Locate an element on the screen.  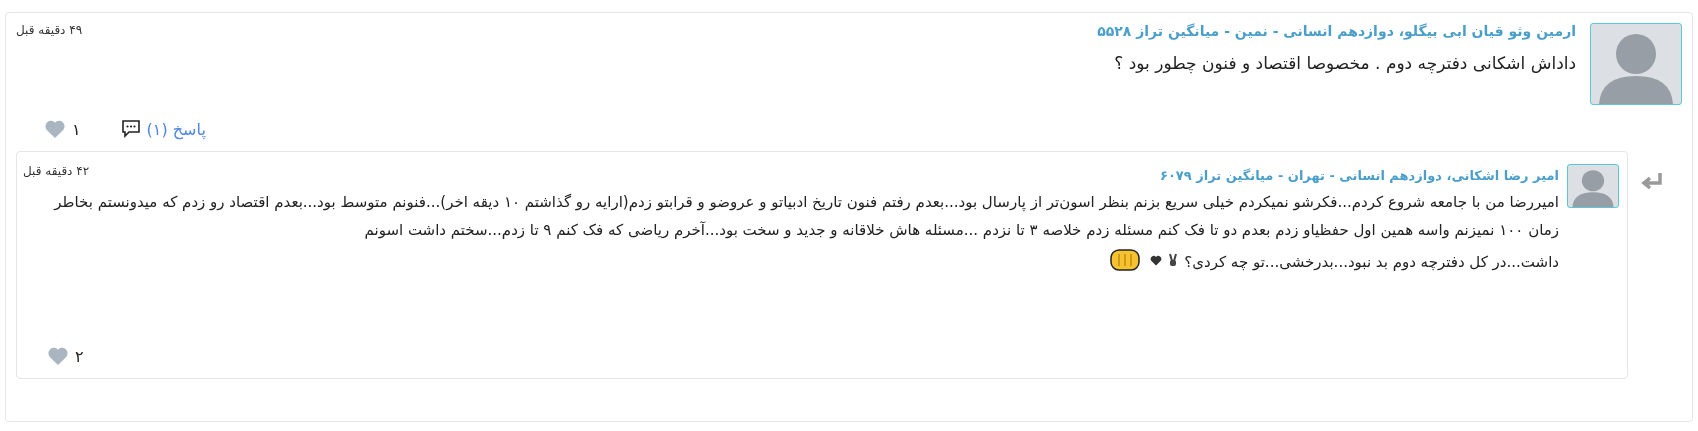
like-count: ۱ is located at coordinates (76, 129).